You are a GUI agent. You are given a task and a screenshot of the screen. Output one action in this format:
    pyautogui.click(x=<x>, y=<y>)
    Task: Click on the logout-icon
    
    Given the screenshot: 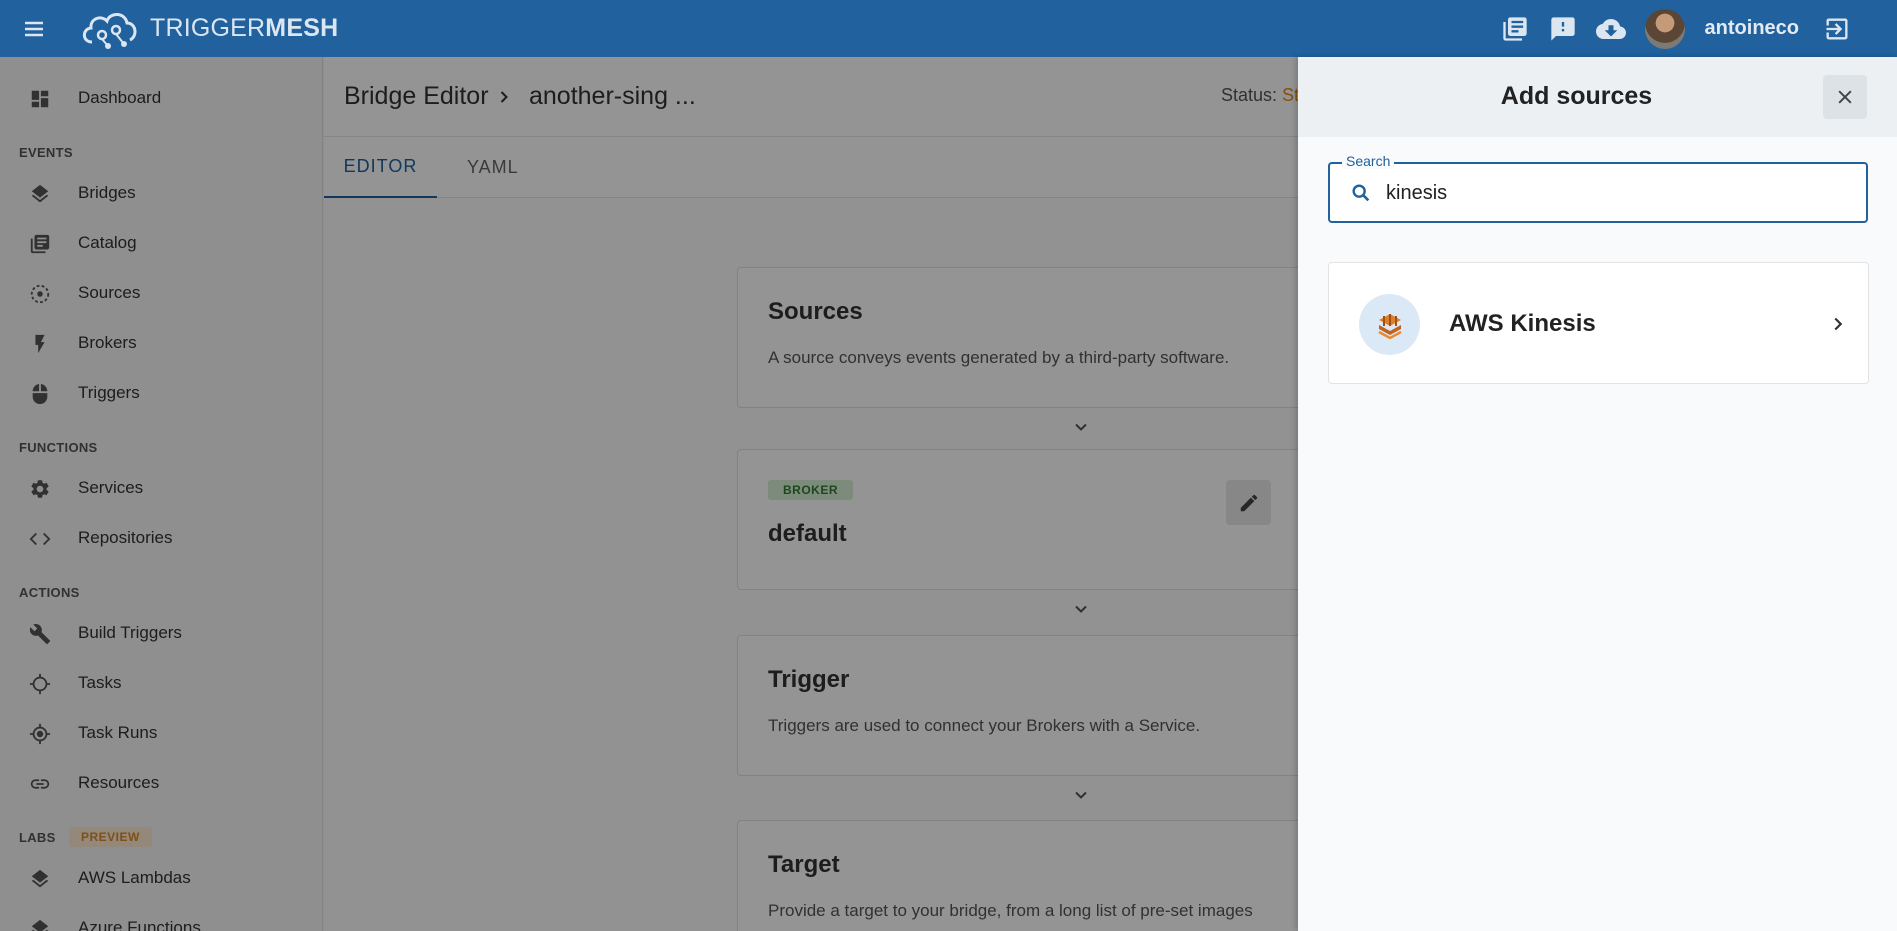 What is the action you would take?
    pyautogui.click(x=1837, y=29)
    